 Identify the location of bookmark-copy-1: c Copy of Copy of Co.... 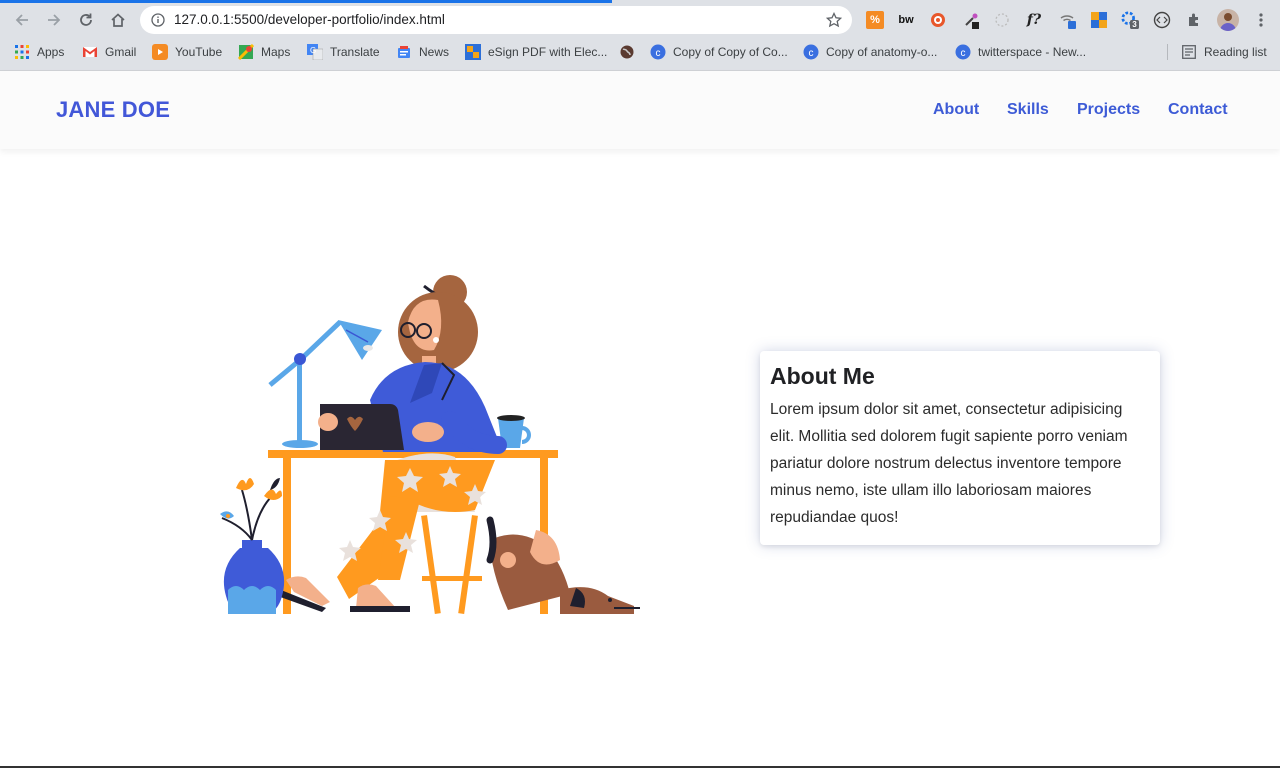
(719, 52).